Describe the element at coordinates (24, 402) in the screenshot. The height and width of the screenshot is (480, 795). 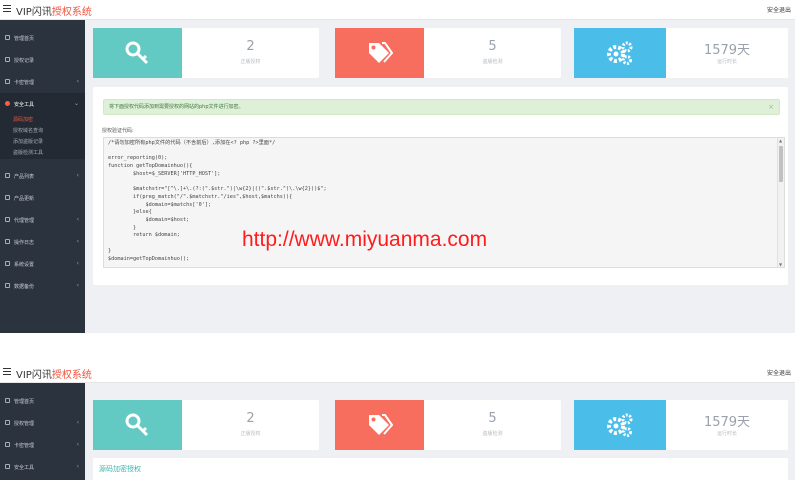
I see `sidebar-item-label: 管理首页` at that location.